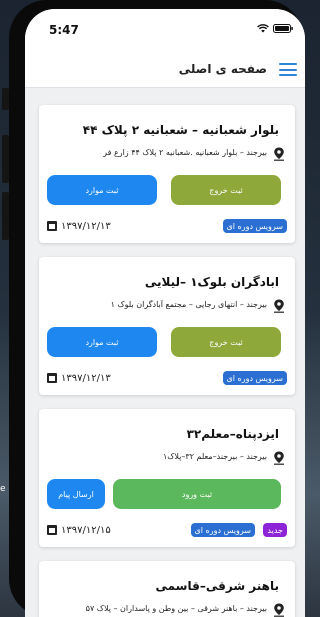 The image size is (320, 617). I want to click on date-row: ۱۳۹۷/۱۲/۱۵, so click(79, 530).